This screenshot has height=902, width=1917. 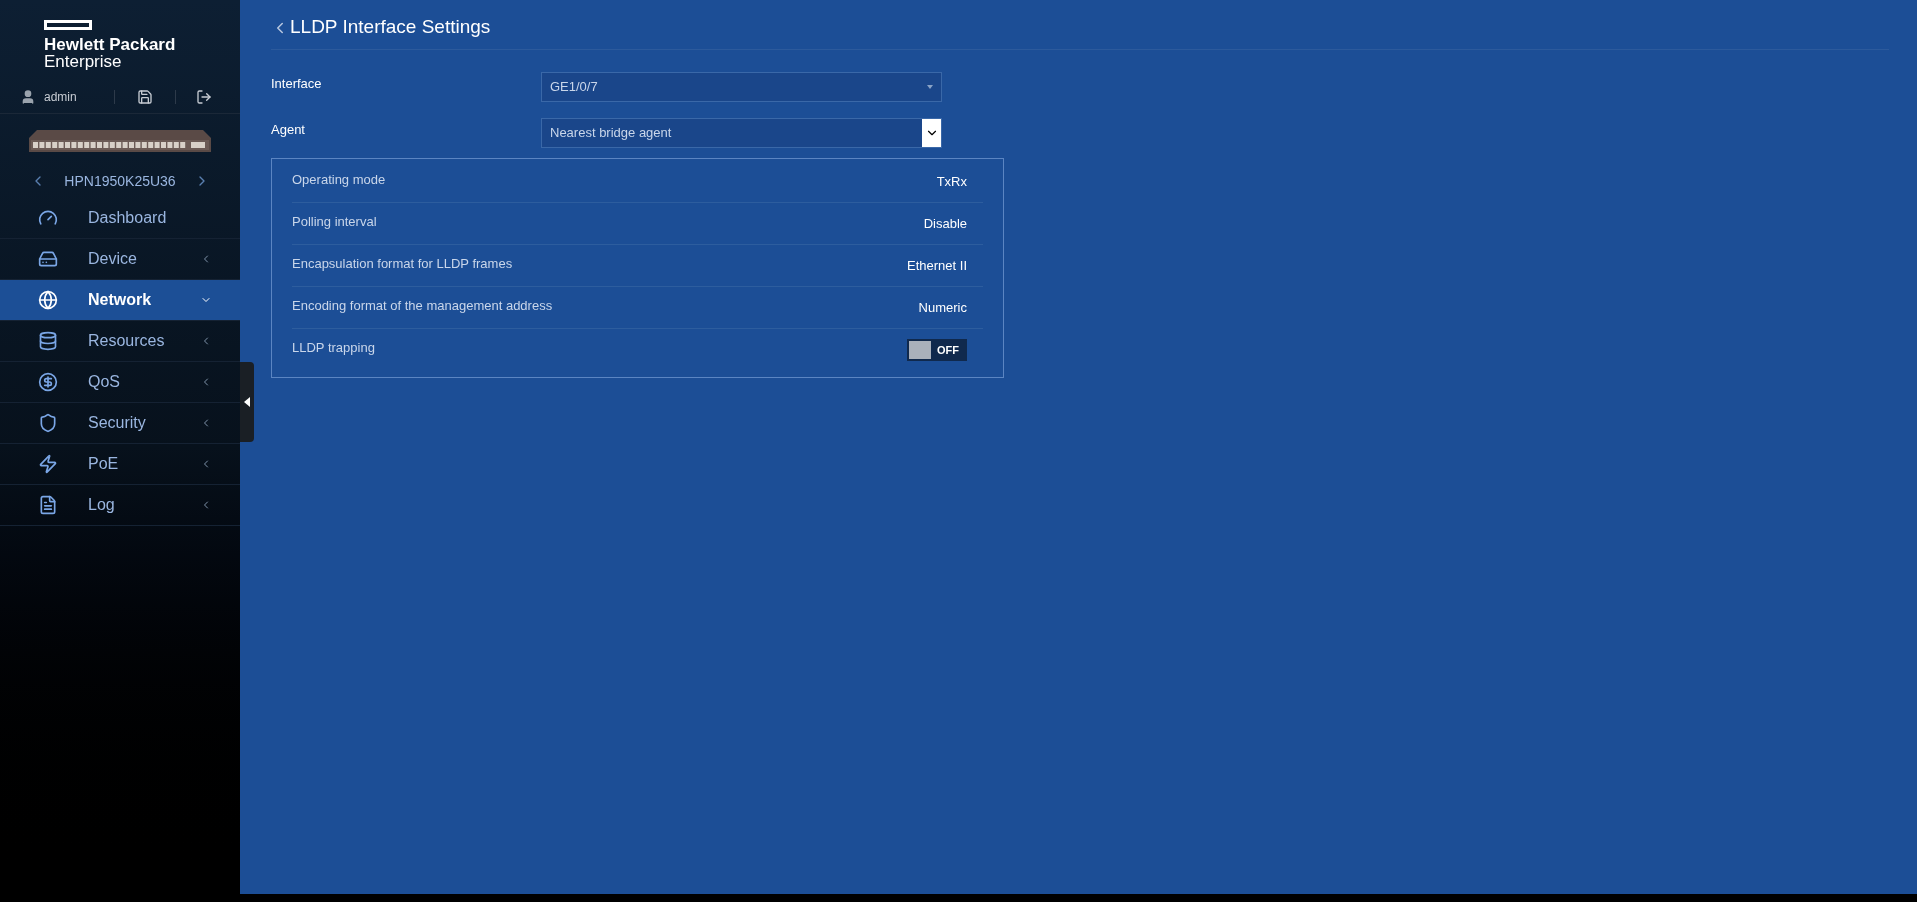 I want to click on nav-item: QoS, so click(x=120, y=382).